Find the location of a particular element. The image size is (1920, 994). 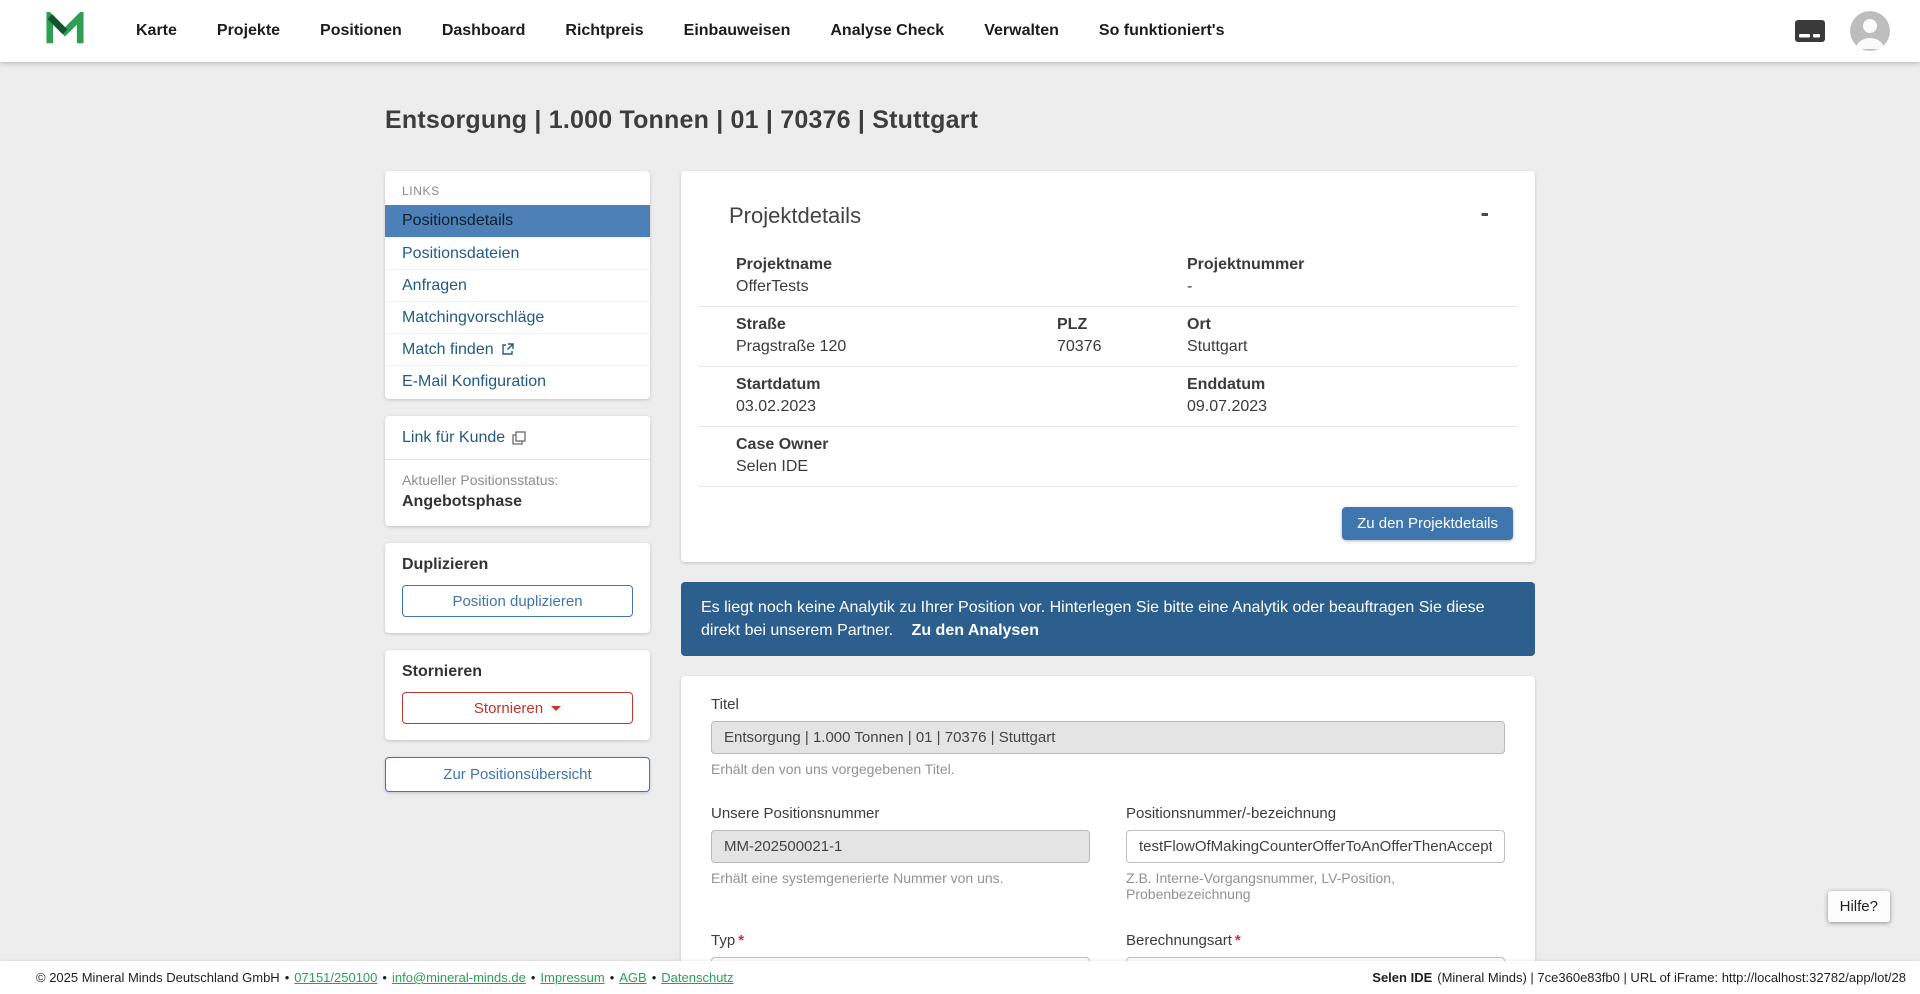

zur-positionsuebersicht-button: Zur Positionsübersicht is located at coordinates (517, 774).